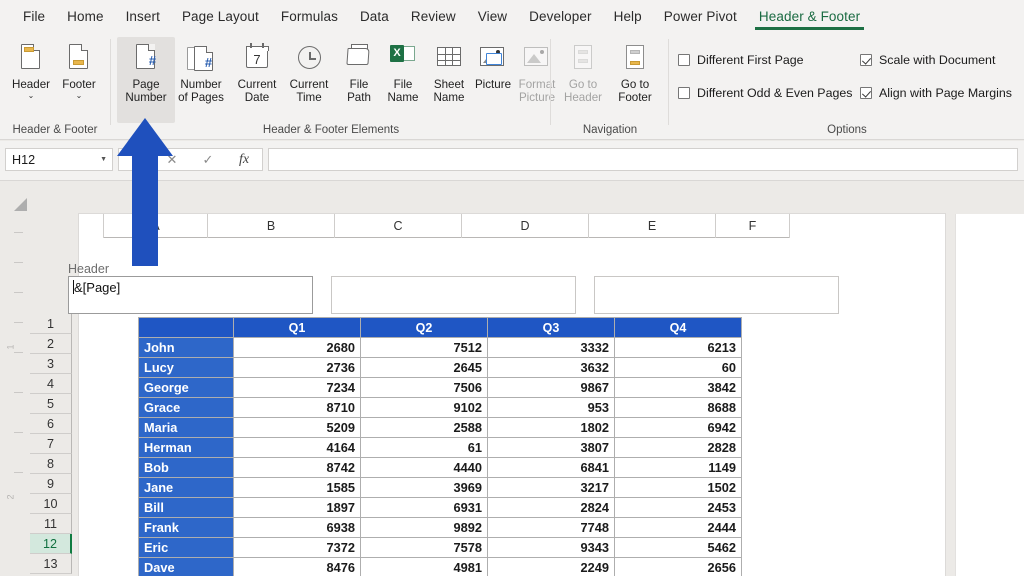 This screenshot has height=576, width=1024. What do you see at coordinates (51, 564) in the screenshot?
I see `row-header-13: 13` at bounding box center [51, 564].